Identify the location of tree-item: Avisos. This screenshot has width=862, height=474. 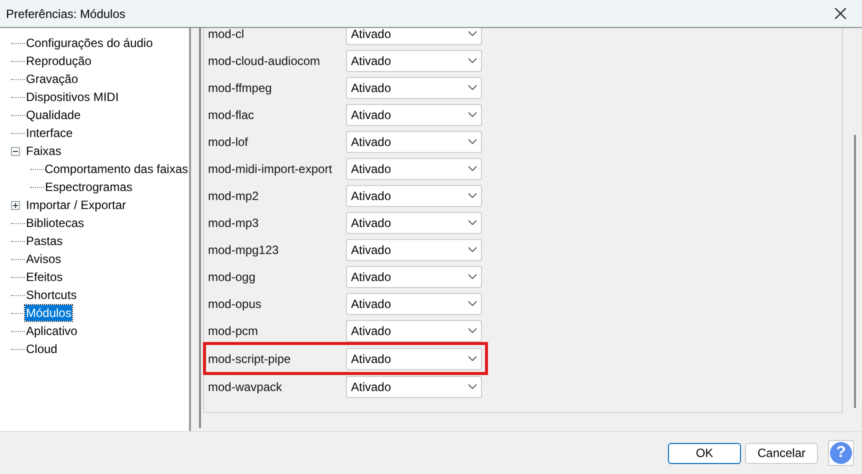
(43, 259).